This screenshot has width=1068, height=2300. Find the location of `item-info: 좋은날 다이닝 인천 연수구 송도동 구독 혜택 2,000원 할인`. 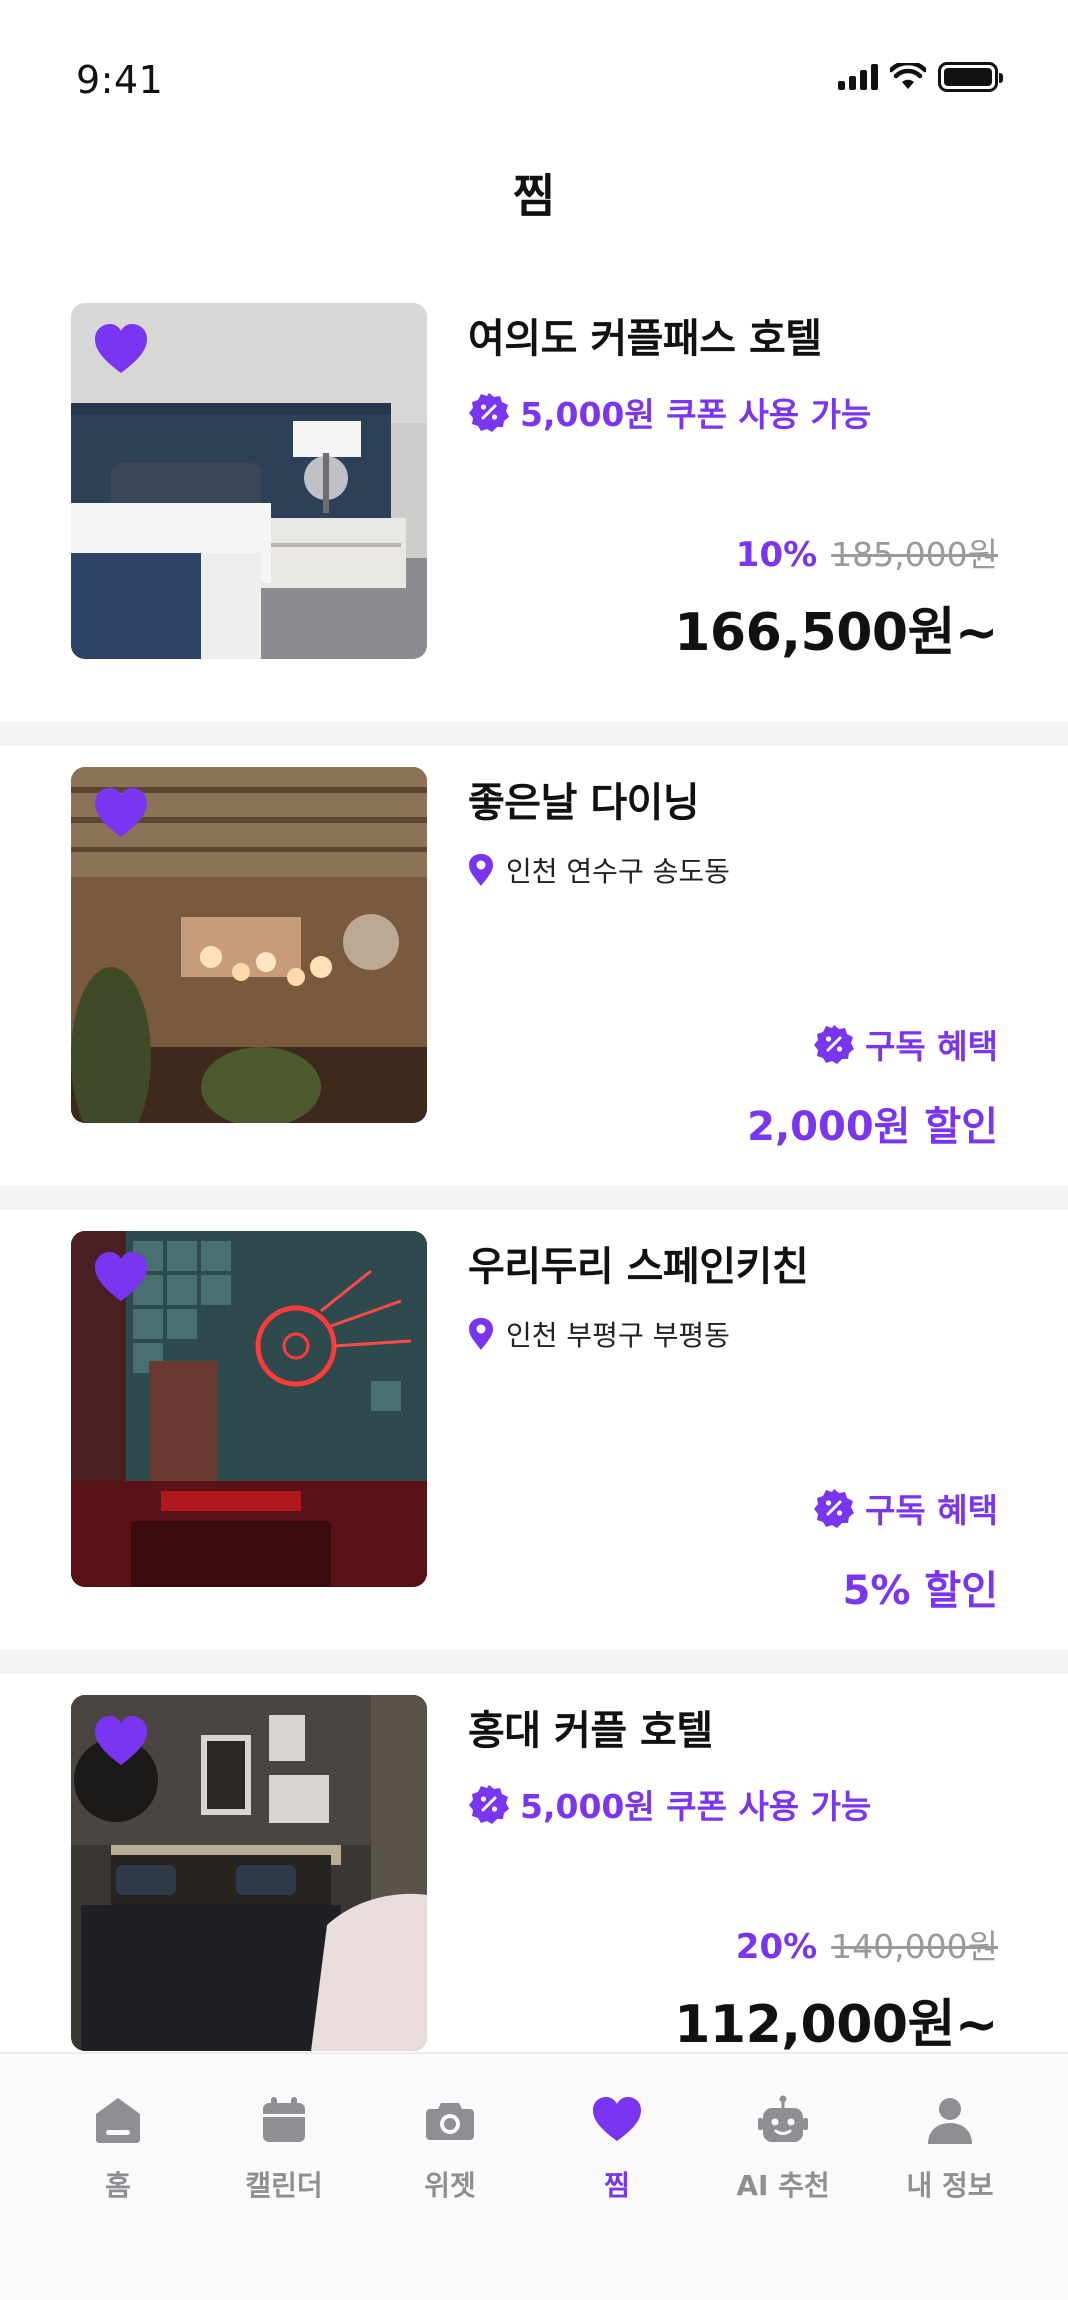

item-info: 좋은날 다이닝 인천 연수구 송도동 구독 혜택 2,000원 할인 is located at coordinates (733, 978).